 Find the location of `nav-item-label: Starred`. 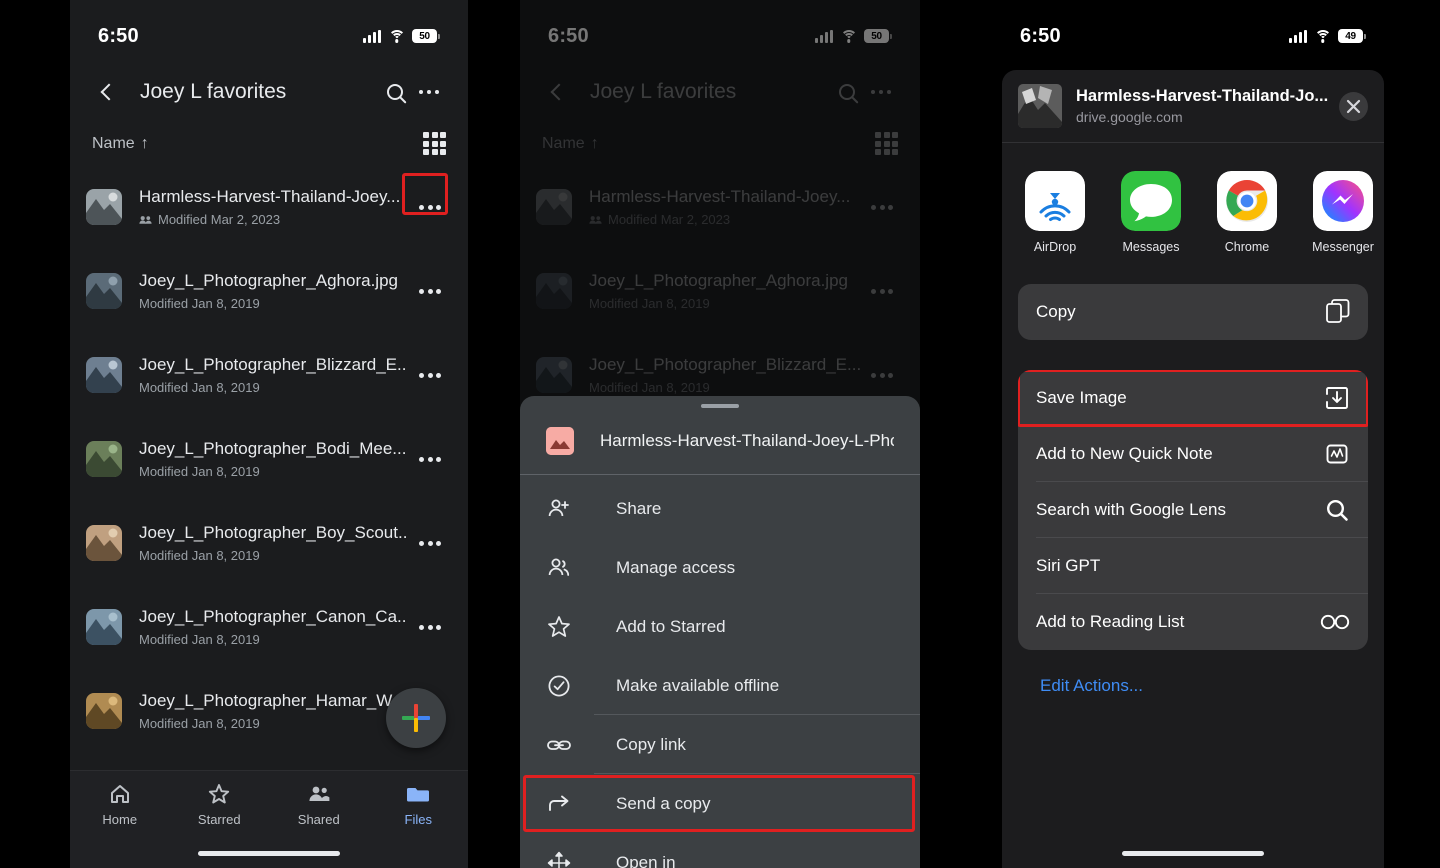

nav-item-label: Starred is located at coordinates (219, 819).